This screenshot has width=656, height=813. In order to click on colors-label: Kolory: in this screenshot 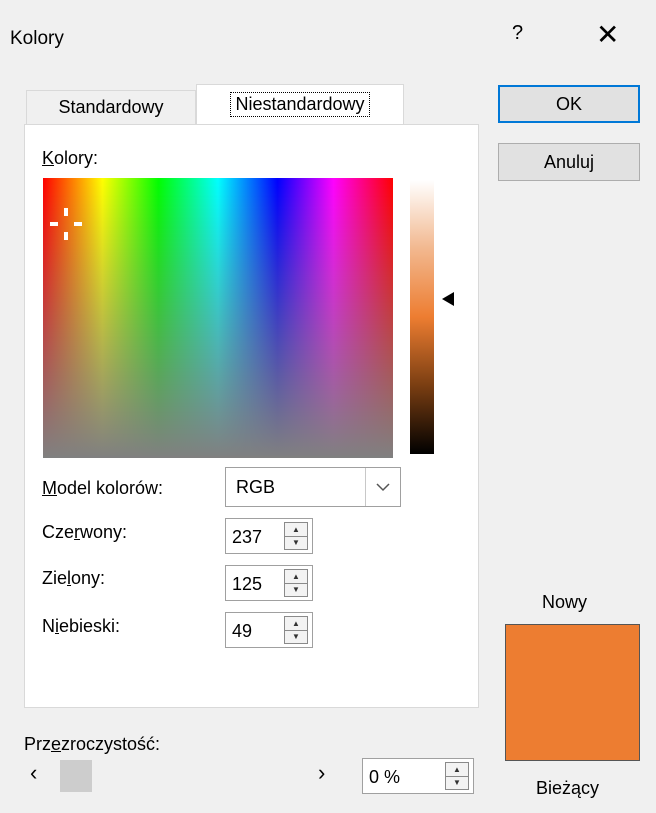, I will do `click(70, 158)`.